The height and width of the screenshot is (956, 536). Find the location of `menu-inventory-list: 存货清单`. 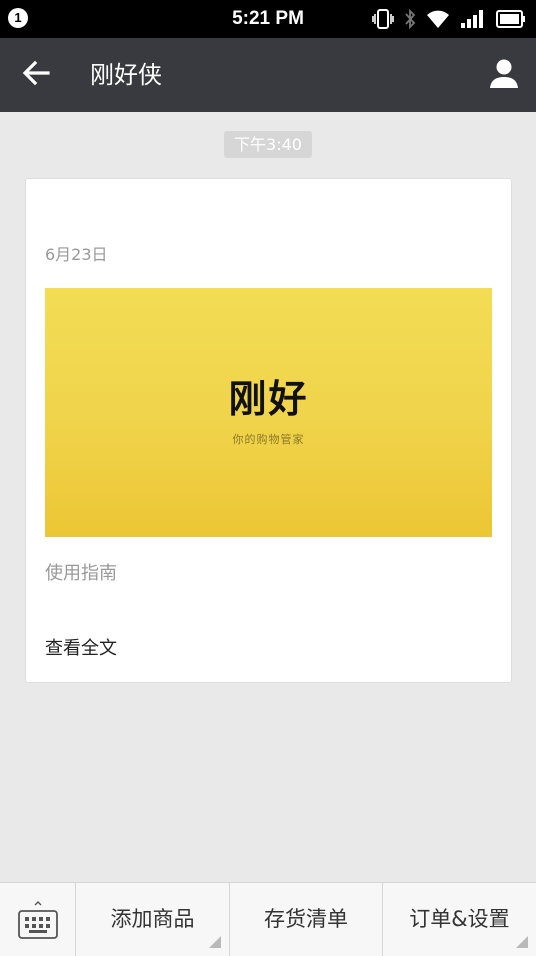

menu-inventory-list: 存货清单 is located at coordinates (306, 919).